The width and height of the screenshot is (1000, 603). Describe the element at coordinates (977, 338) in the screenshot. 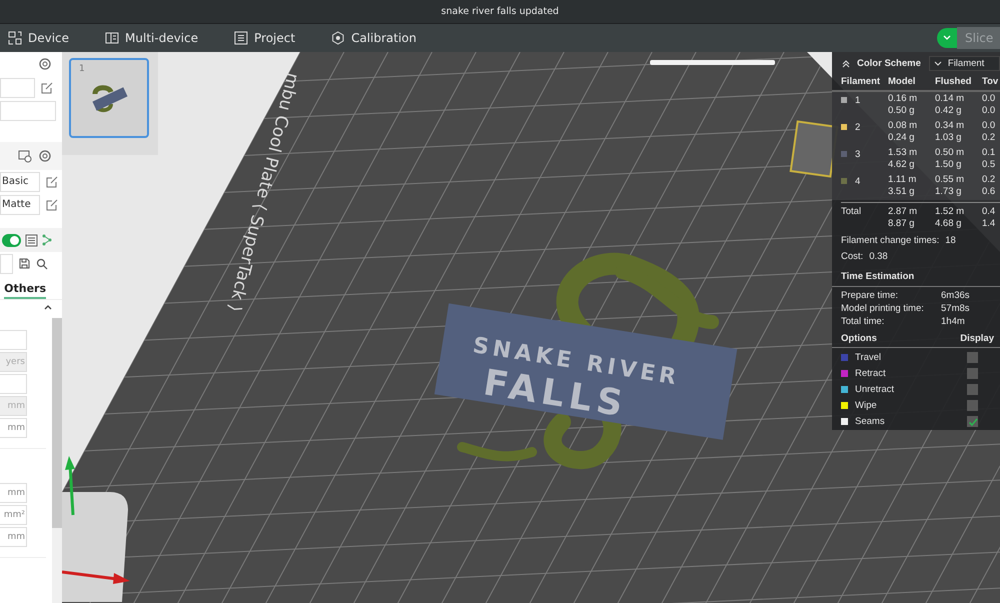

I see `column-header: Display` at that location.